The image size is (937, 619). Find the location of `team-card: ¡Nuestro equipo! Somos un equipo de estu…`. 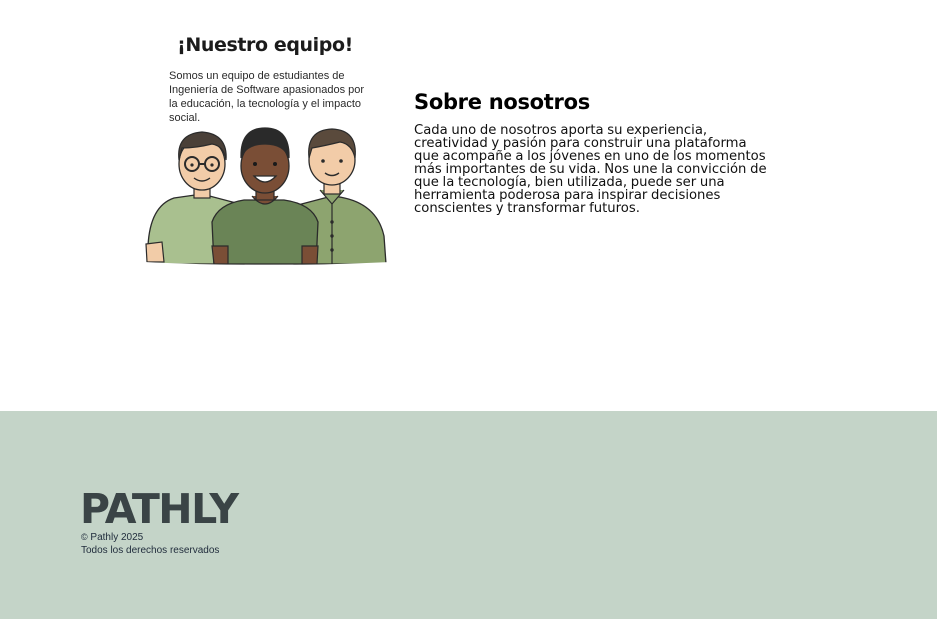

team-card: ¡Nuestro equipo! Somos un equipo de estu… is located at coordinates (265, 79).